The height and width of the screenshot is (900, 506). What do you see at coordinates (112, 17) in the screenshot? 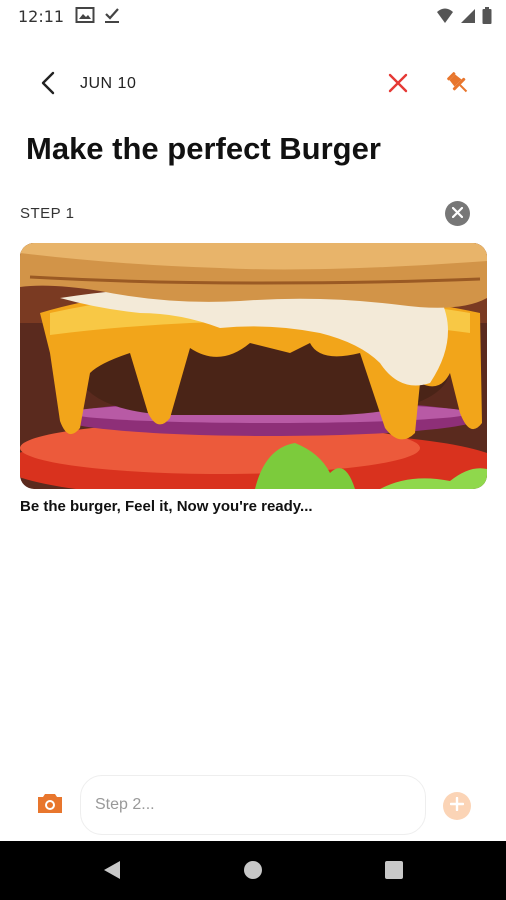
I see `check-icon` at bounding box center [112, 17].